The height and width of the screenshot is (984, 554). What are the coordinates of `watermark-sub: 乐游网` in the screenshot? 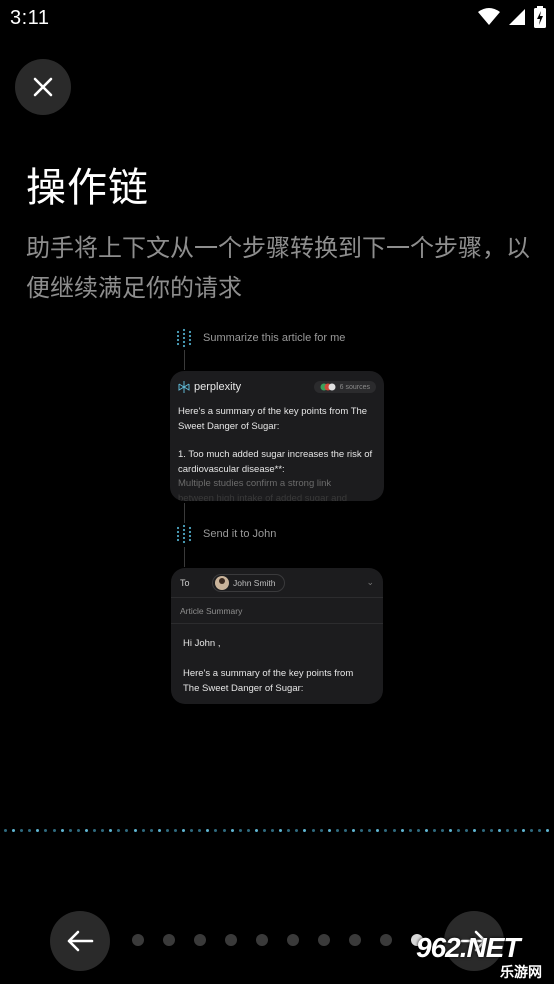 It's located at (521, 972).